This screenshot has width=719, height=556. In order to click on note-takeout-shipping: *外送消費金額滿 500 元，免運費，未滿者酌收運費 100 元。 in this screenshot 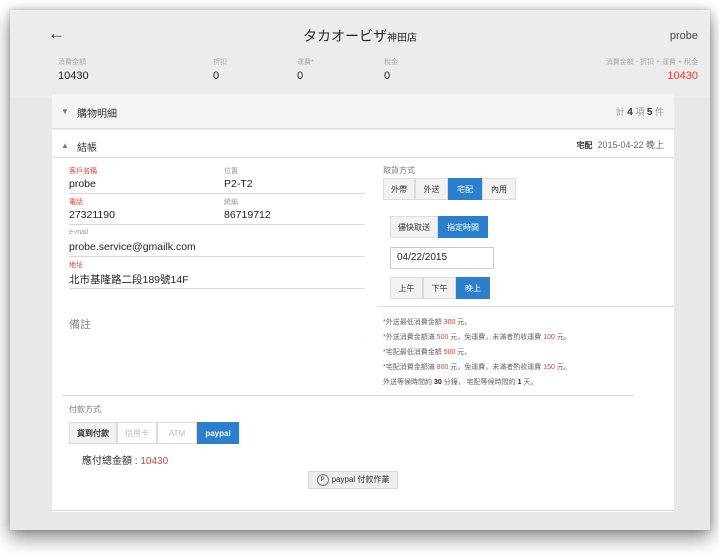, I will do `click(477, 337)`.